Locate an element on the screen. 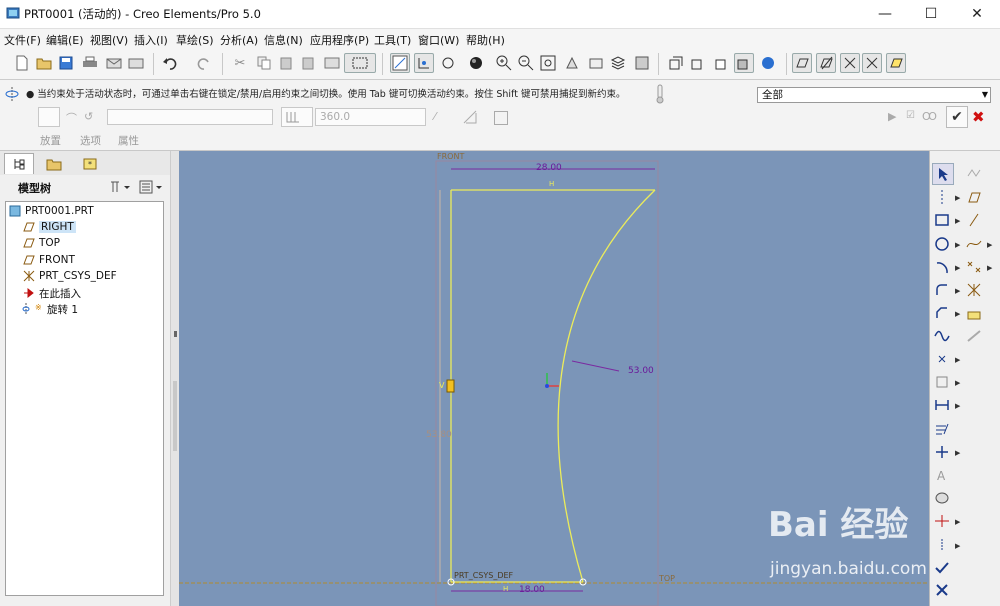 Image resolution: width=1000 pixels, height=606 pixels. text-icon: A is located at coordinates (942, 475).